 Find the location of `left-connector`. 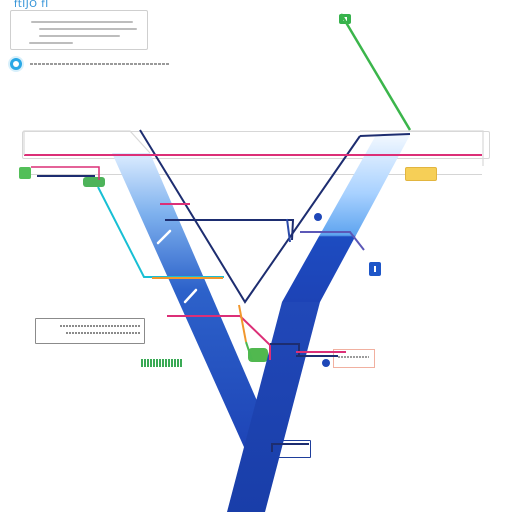

left-connector is located at coordinates (65, 173).